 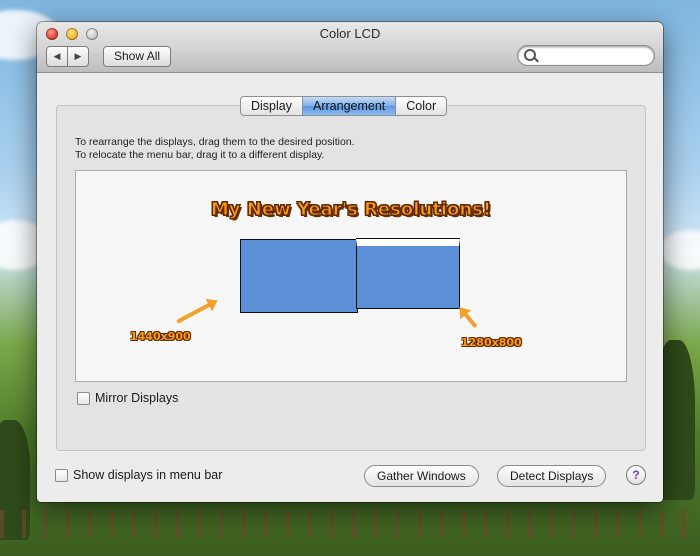 I want to click on show-displays-menu-option: Show displays in menu bar, so click(x=138, y=475).